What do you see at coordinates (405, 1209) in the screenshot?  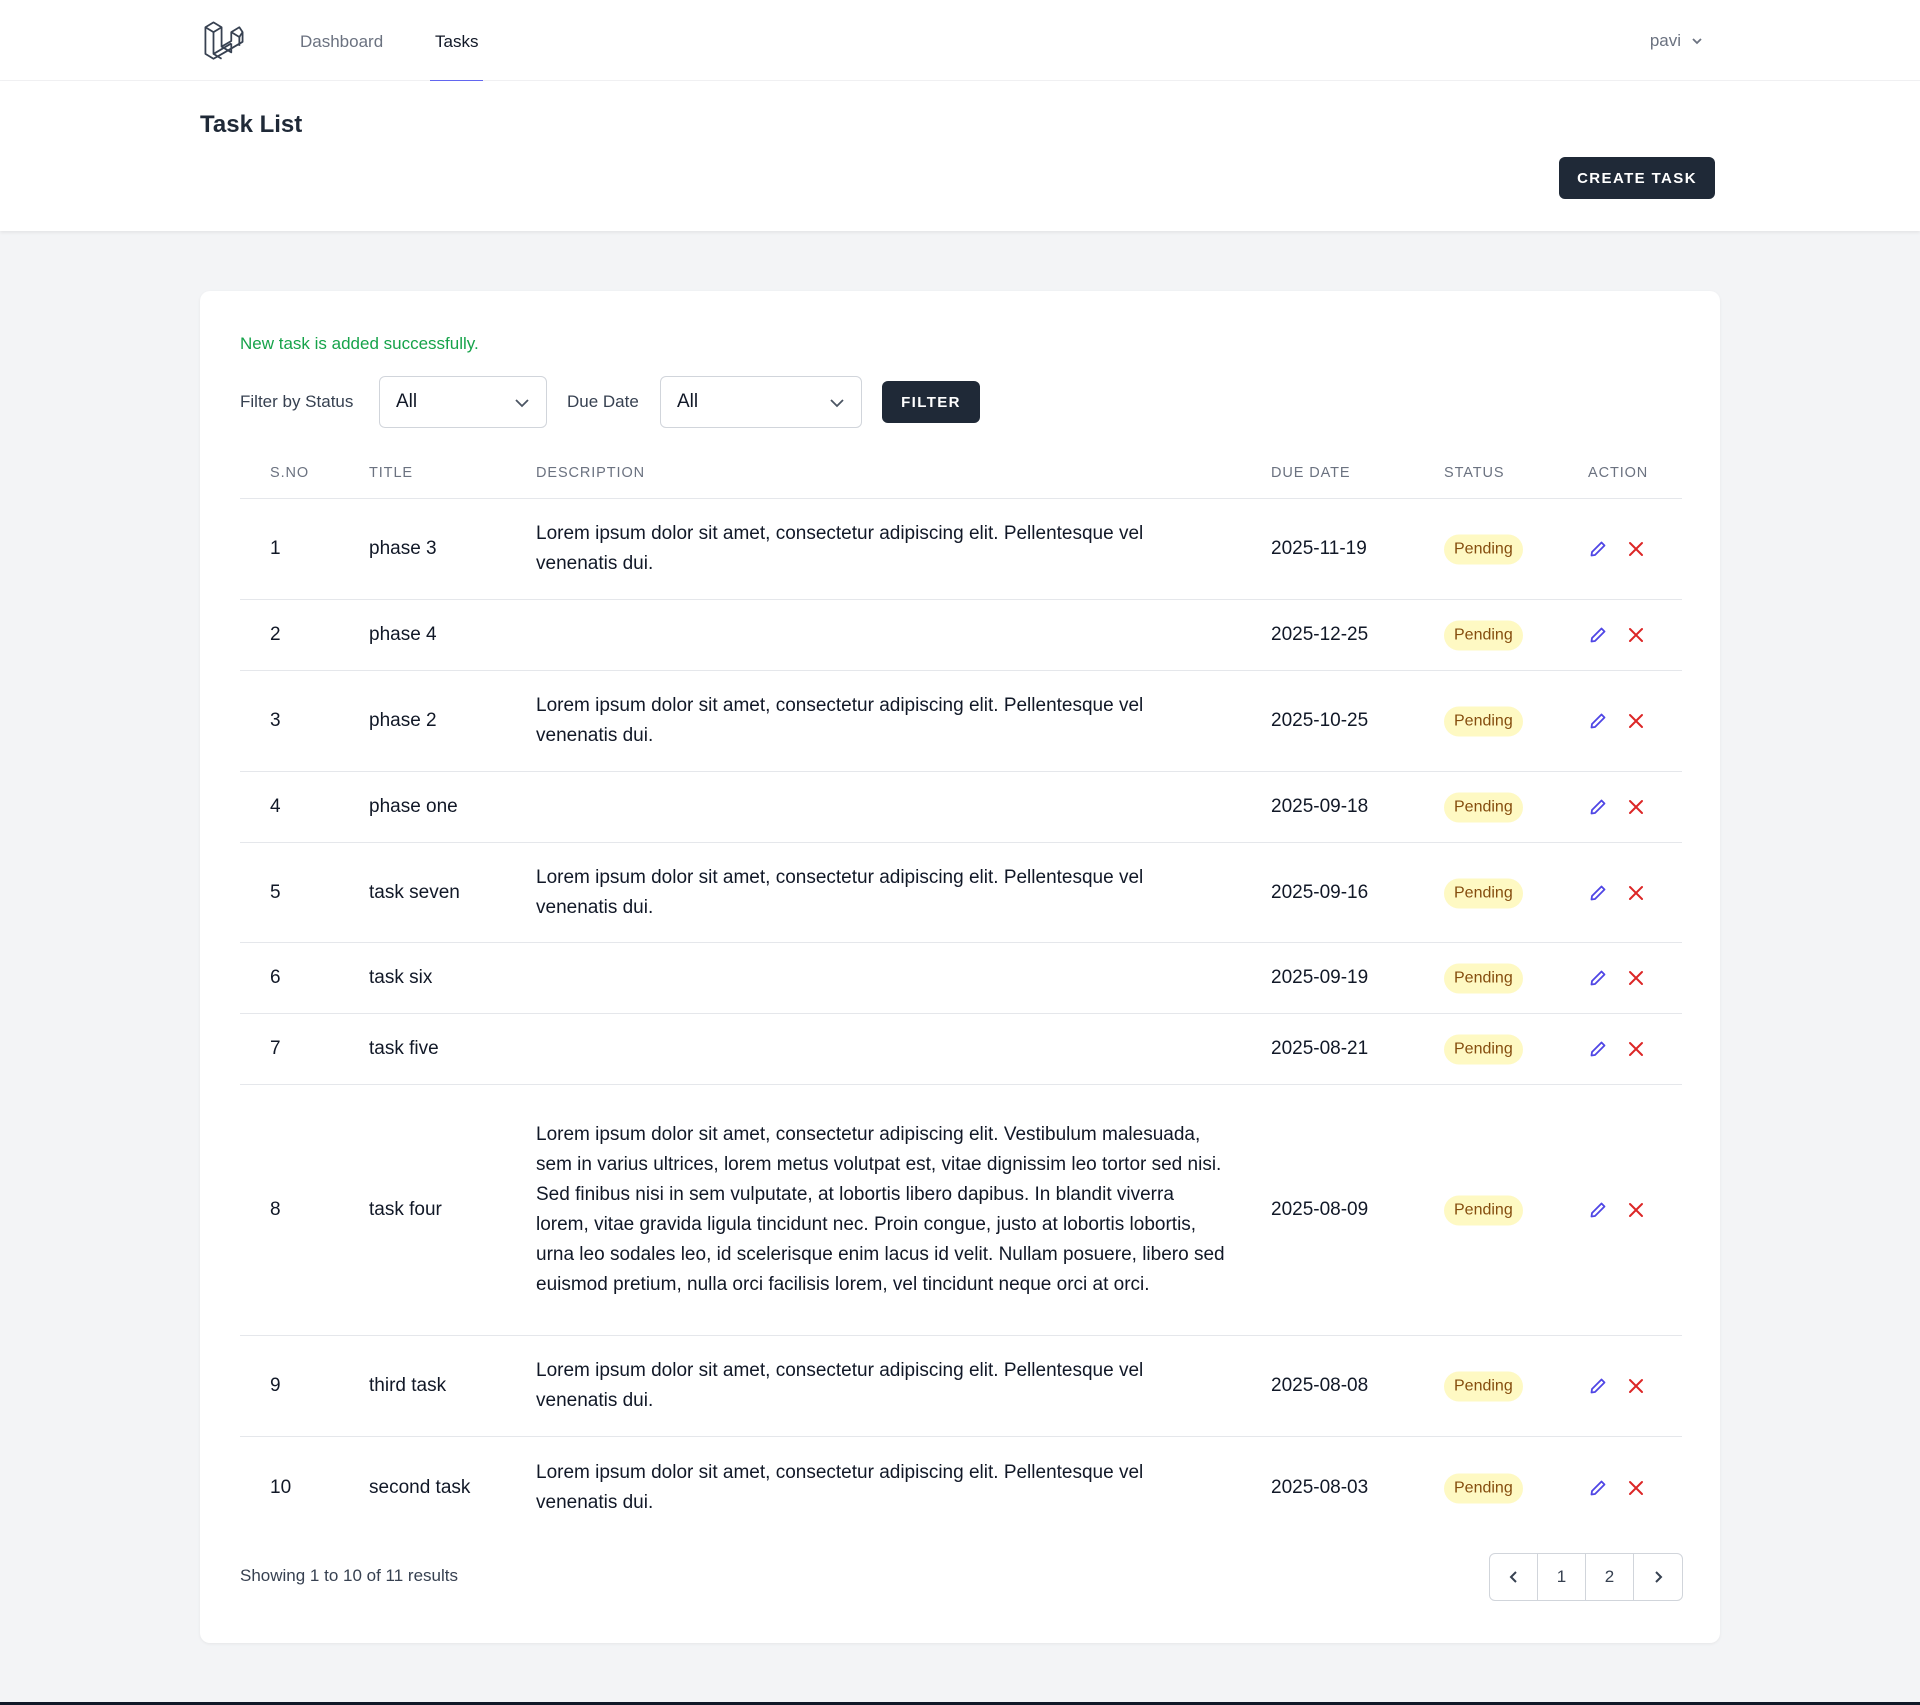 I see `cell-title: task four` at bounding box center [405, 1209].